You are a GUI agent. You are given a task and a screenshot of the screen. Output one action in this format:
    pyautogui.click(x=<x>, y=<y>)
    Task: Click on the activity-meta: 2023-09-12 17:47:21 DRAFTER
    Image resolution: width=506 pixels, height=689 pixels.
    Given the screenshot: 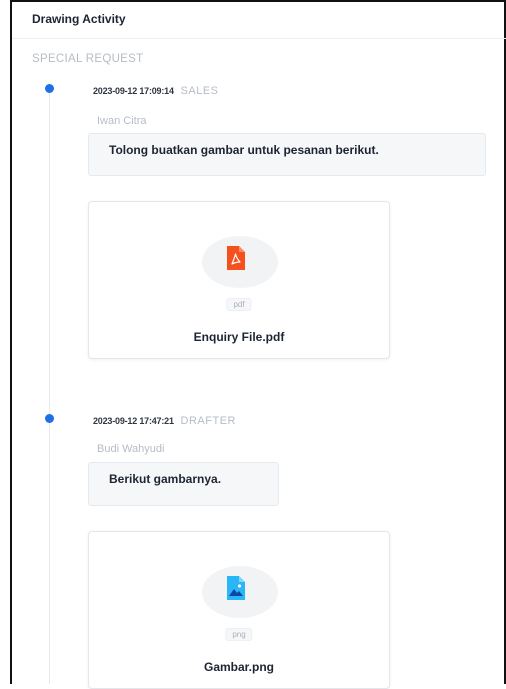 What is the action you would take?
    pyautogui.click(x=164, y=421)
    